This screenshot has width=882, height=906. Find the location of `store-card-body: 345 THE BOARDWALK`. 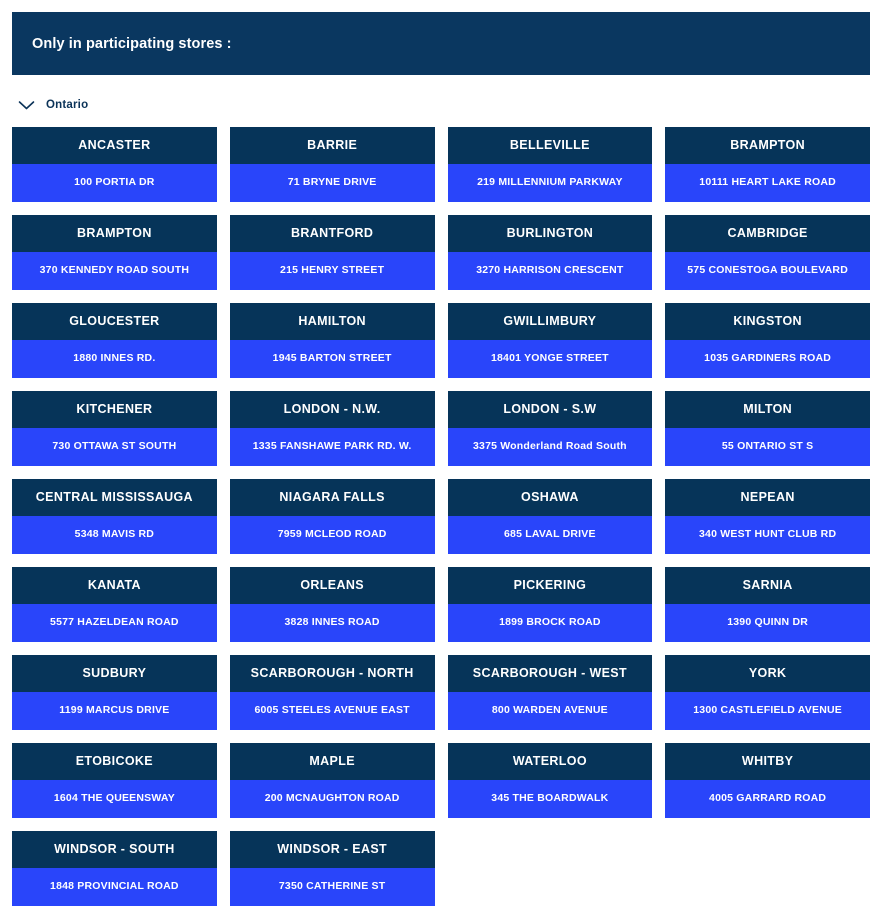

store-card-body: 345 THE BOARDWALK is located at coordinates (550, 799).